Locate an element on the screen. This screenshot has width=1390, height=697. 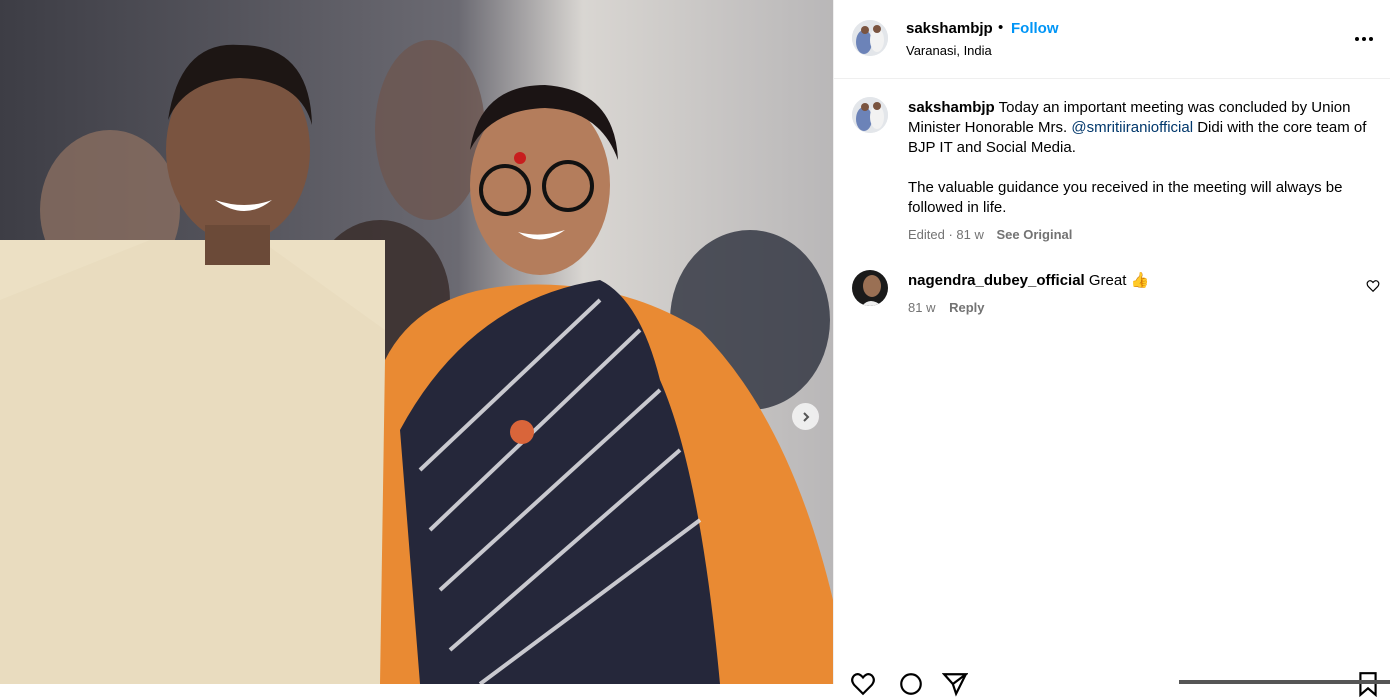
next-photo-button is located at coordinates (805, 416).